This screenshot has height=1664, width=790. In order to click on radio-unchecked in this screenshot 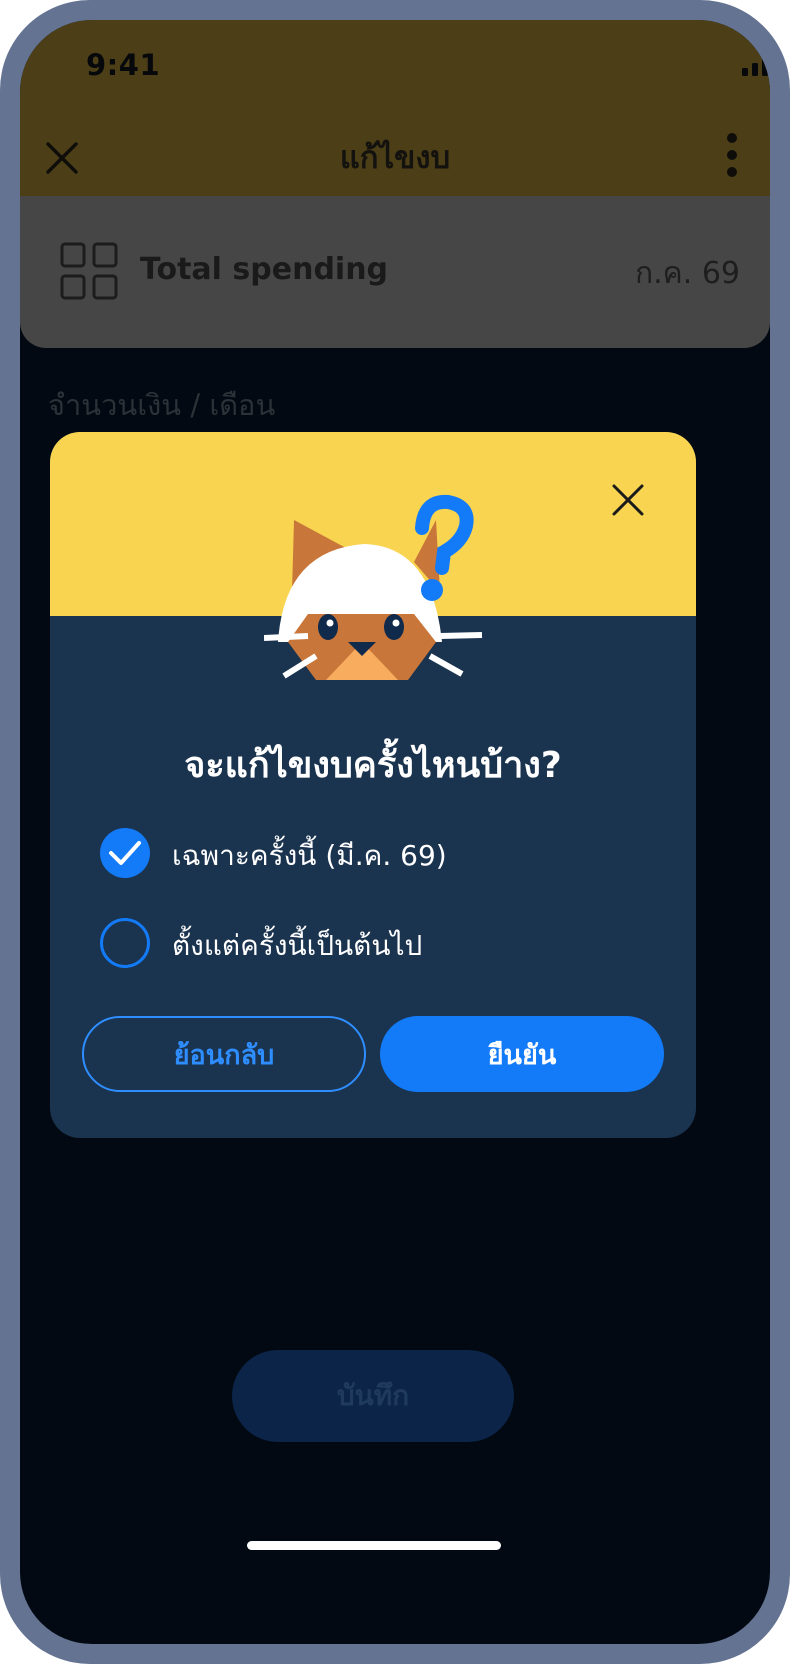, I will do `click(125, 943)`.